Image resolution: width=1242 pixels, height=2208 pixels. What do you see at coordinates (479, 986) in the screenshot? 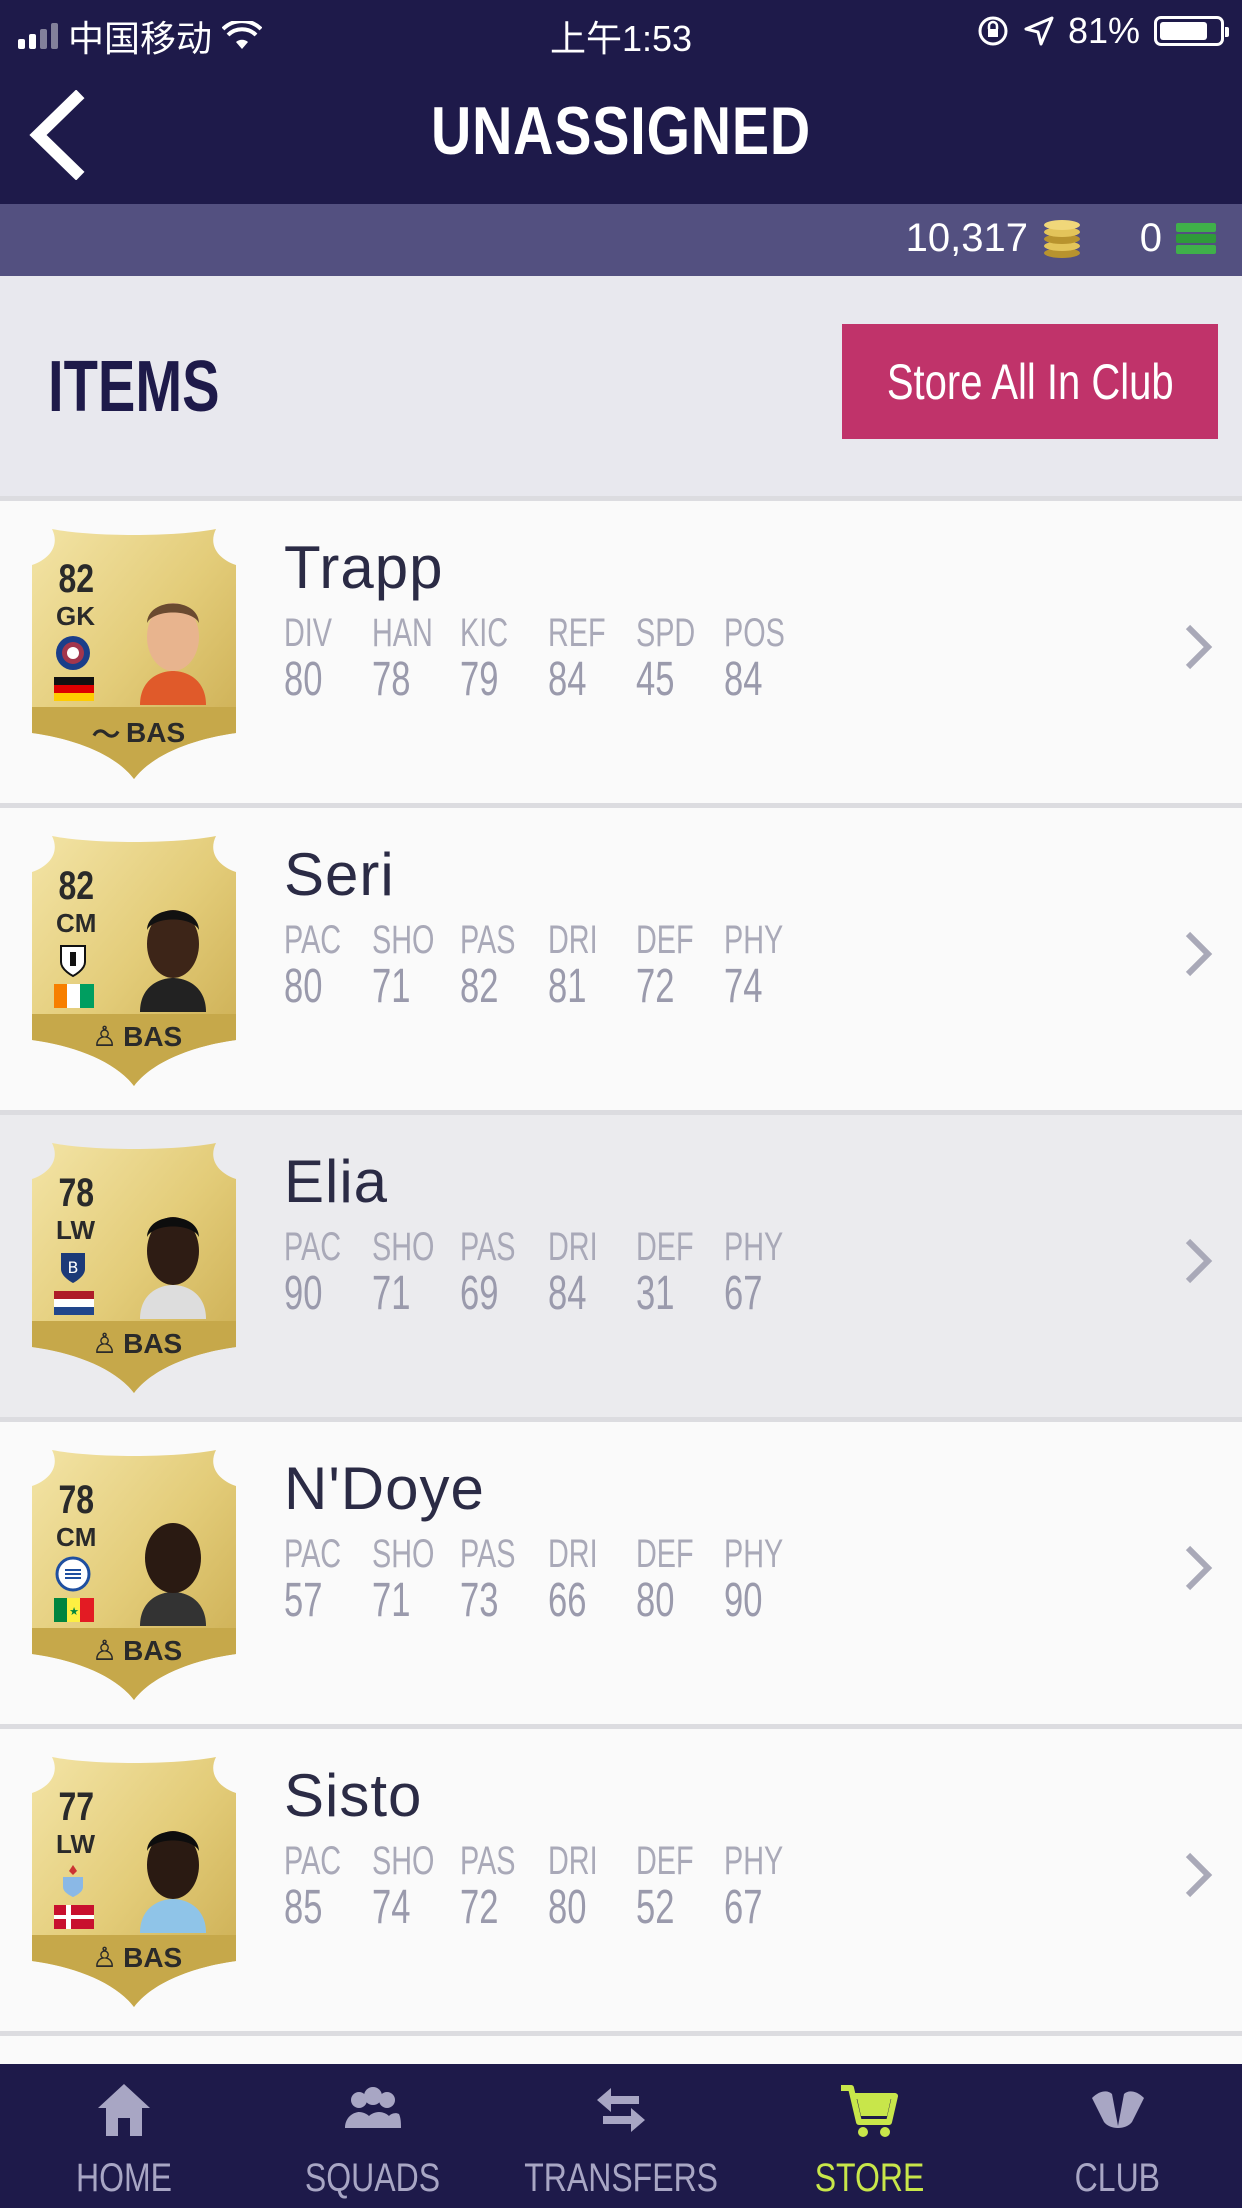
I see `stat-value: 82` at bounding box center [479, 986].